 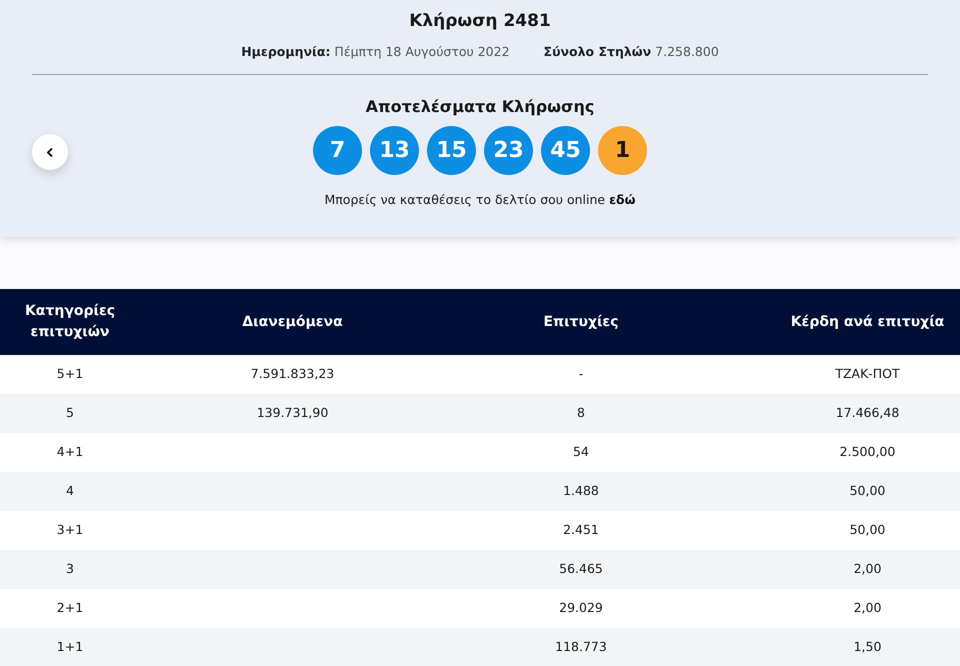 I want to click on column-header: Διανεμόμενα, so click(x=292, y=322).